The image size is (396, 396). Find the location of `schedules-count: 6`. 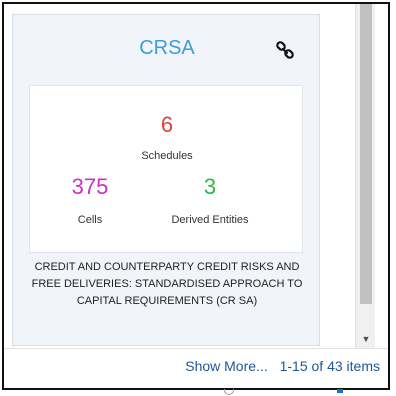

schedules-count: 6 is located at coordinates (167, 124).